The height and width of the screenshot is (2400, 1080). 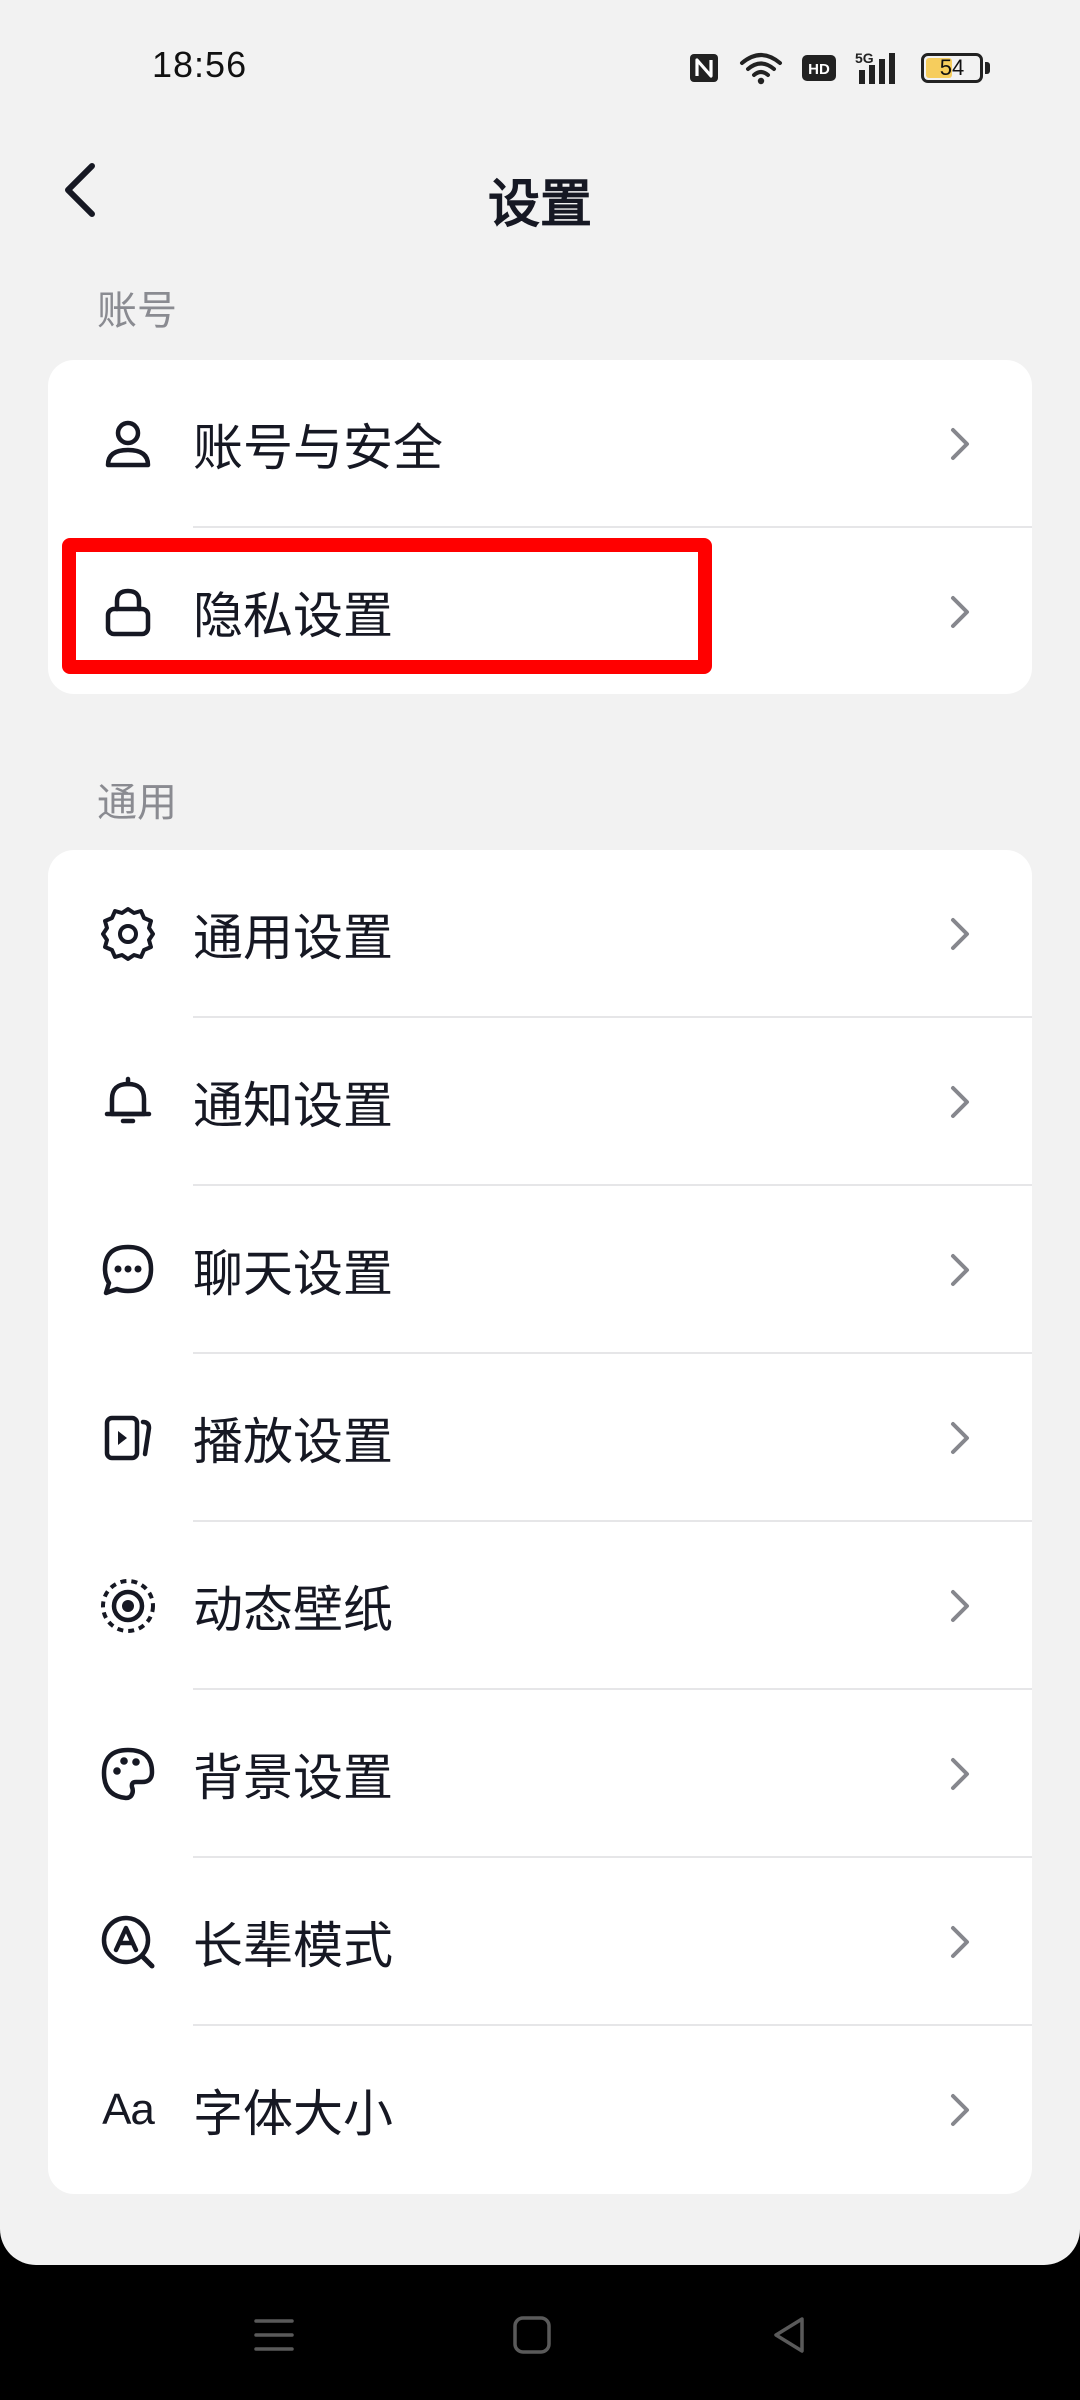 I want to click on settings-row-privacy: 隐私设置, so click(x=540, y=611).